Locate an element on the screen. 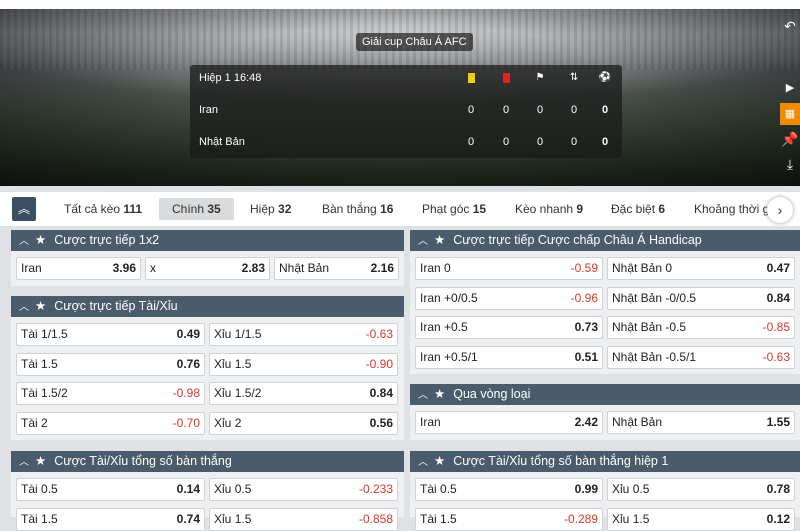  odds-selection: Tài 1.5/2 is located at coordinates (44, 393).